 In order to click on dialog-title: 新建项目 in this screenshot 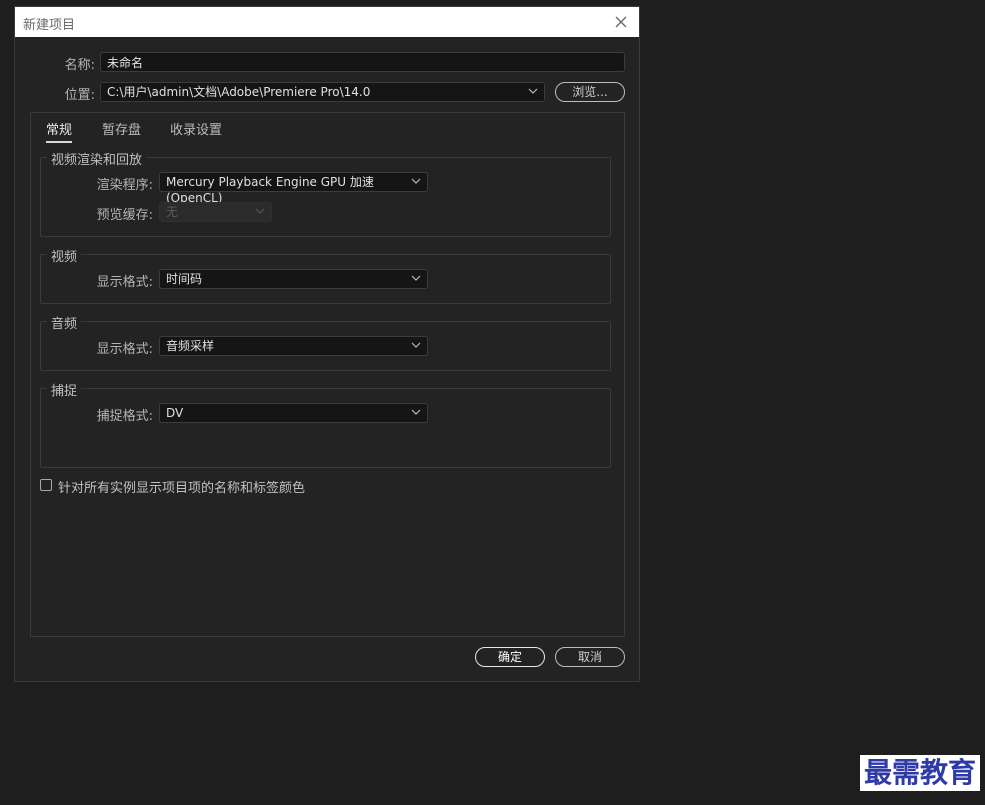, I will do `click(49, 25)`.